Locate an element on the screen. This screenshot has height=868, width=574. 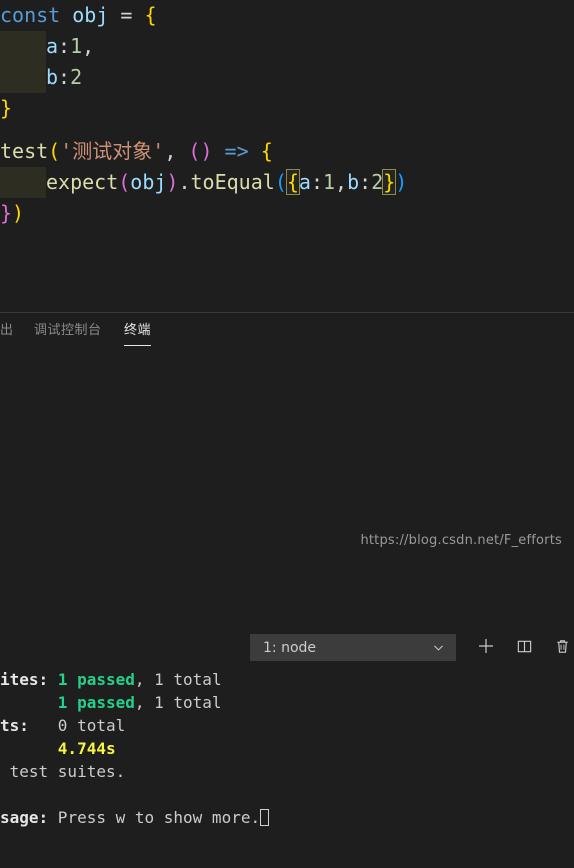
terminal-line: test suites. is located at coordinates (287, 771).